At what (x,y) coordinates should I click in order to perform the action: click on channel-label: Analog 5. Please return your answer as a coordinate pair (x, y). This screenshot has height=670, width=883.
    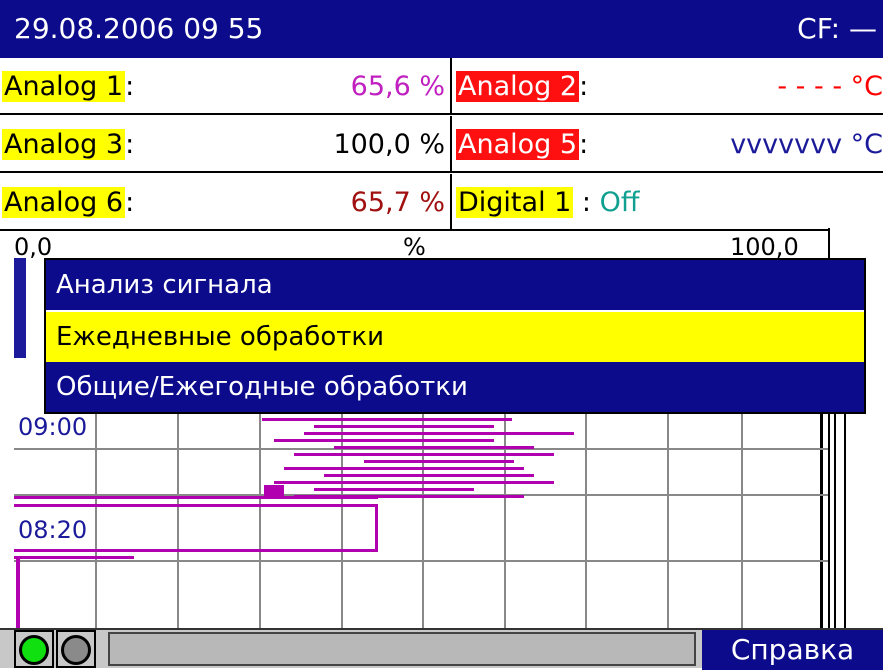
    Looking at the image, I should click on (518, 144).